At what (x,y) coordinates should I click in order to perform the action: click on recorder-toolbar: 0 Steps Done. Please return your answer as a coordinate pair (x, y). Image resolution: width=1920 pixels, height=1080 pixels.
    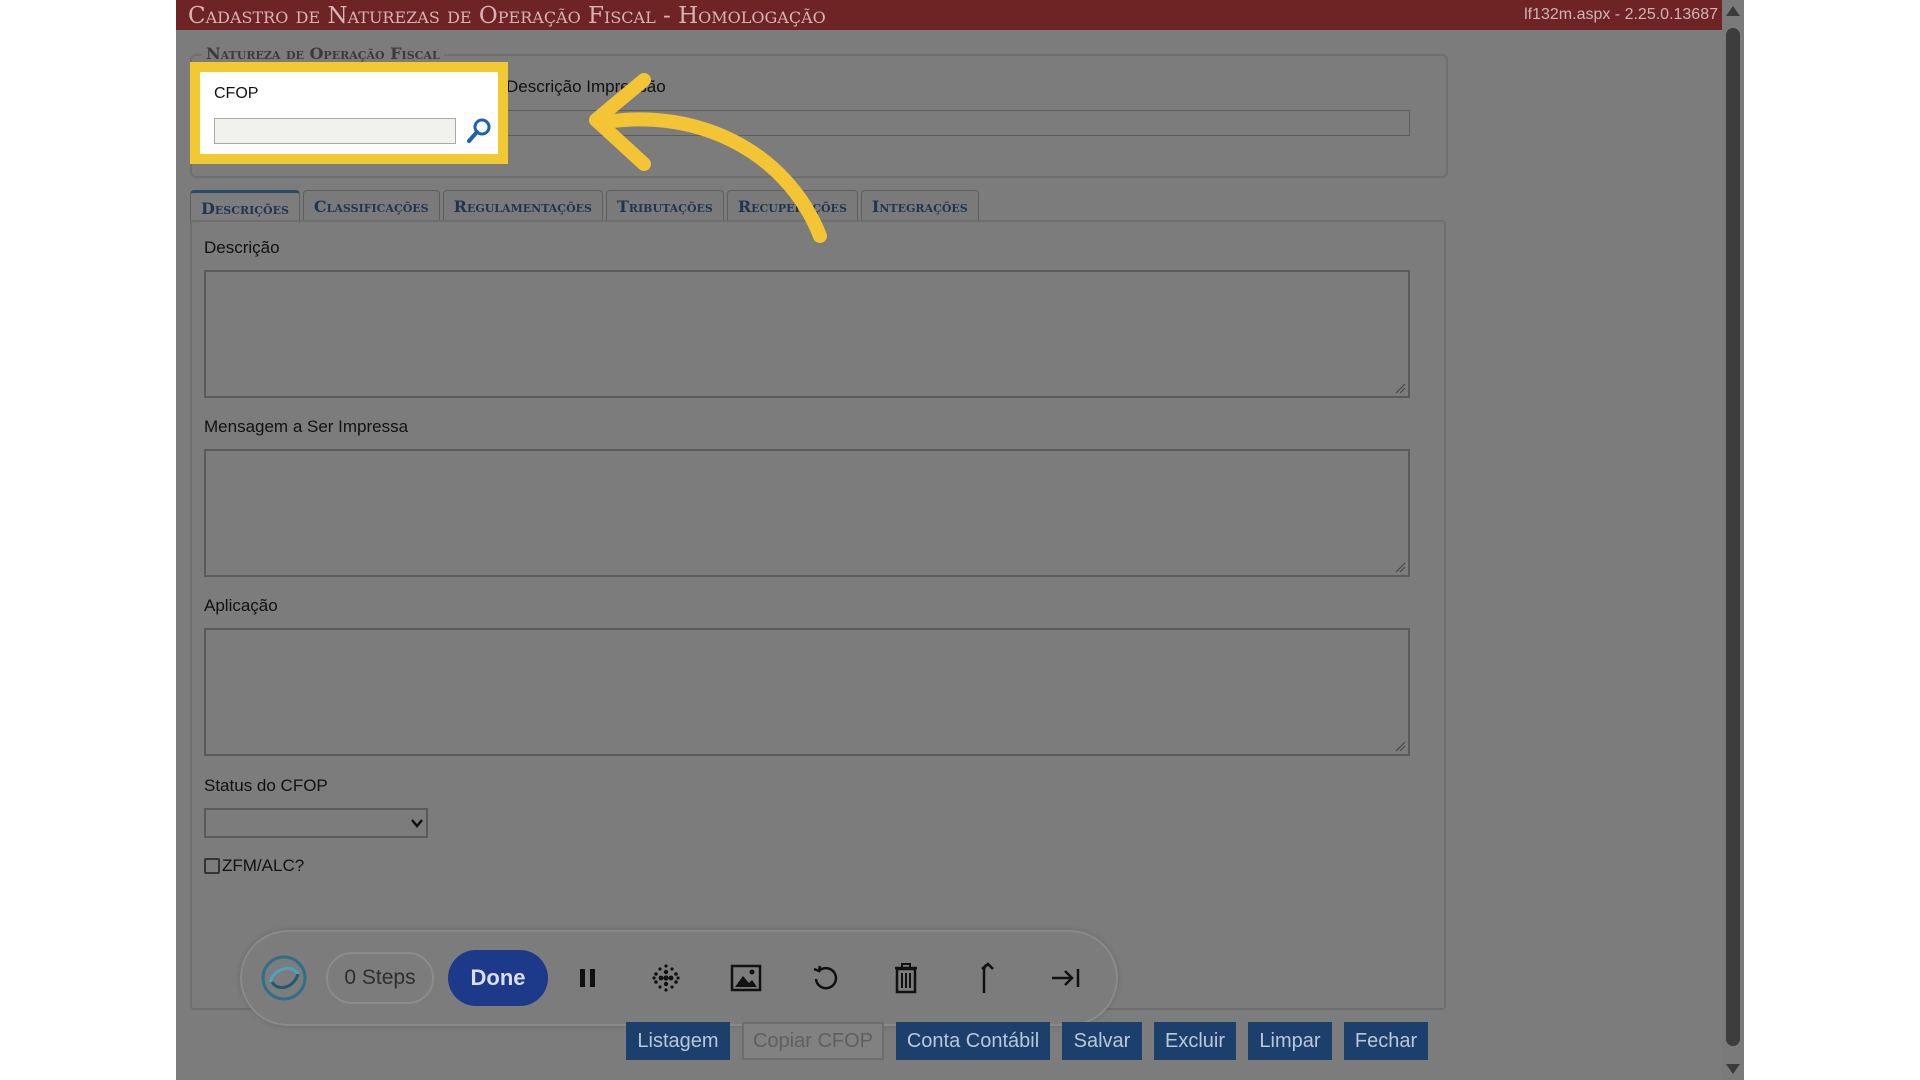
    Looking at the image, I should click on (679, 978).